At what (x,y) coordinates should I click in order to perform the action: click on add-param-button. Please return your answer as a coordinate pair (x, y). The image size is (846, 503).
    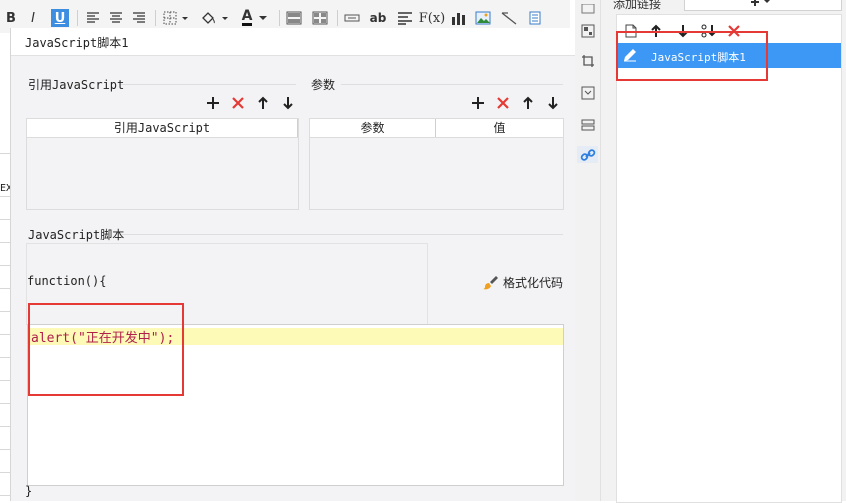
    Looking at the image, I should click on (478, 103).